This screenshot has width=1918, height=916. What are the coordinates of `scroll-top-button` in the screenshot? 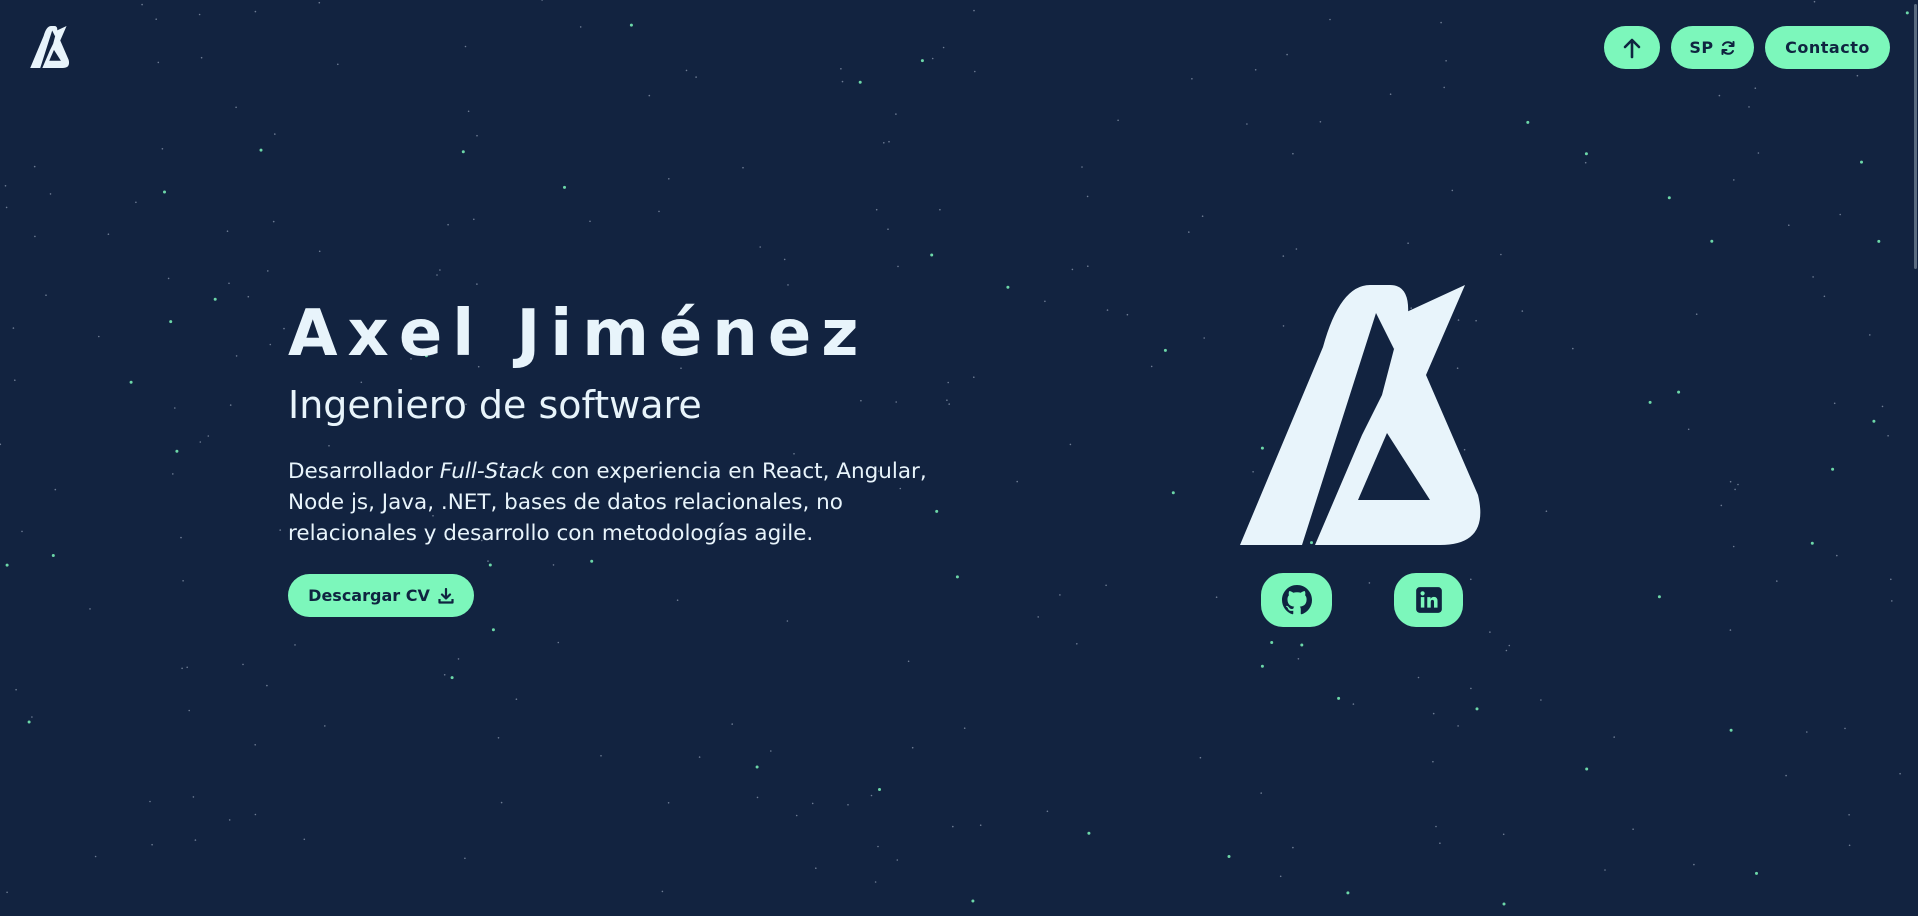 It's located at (1632, 47).